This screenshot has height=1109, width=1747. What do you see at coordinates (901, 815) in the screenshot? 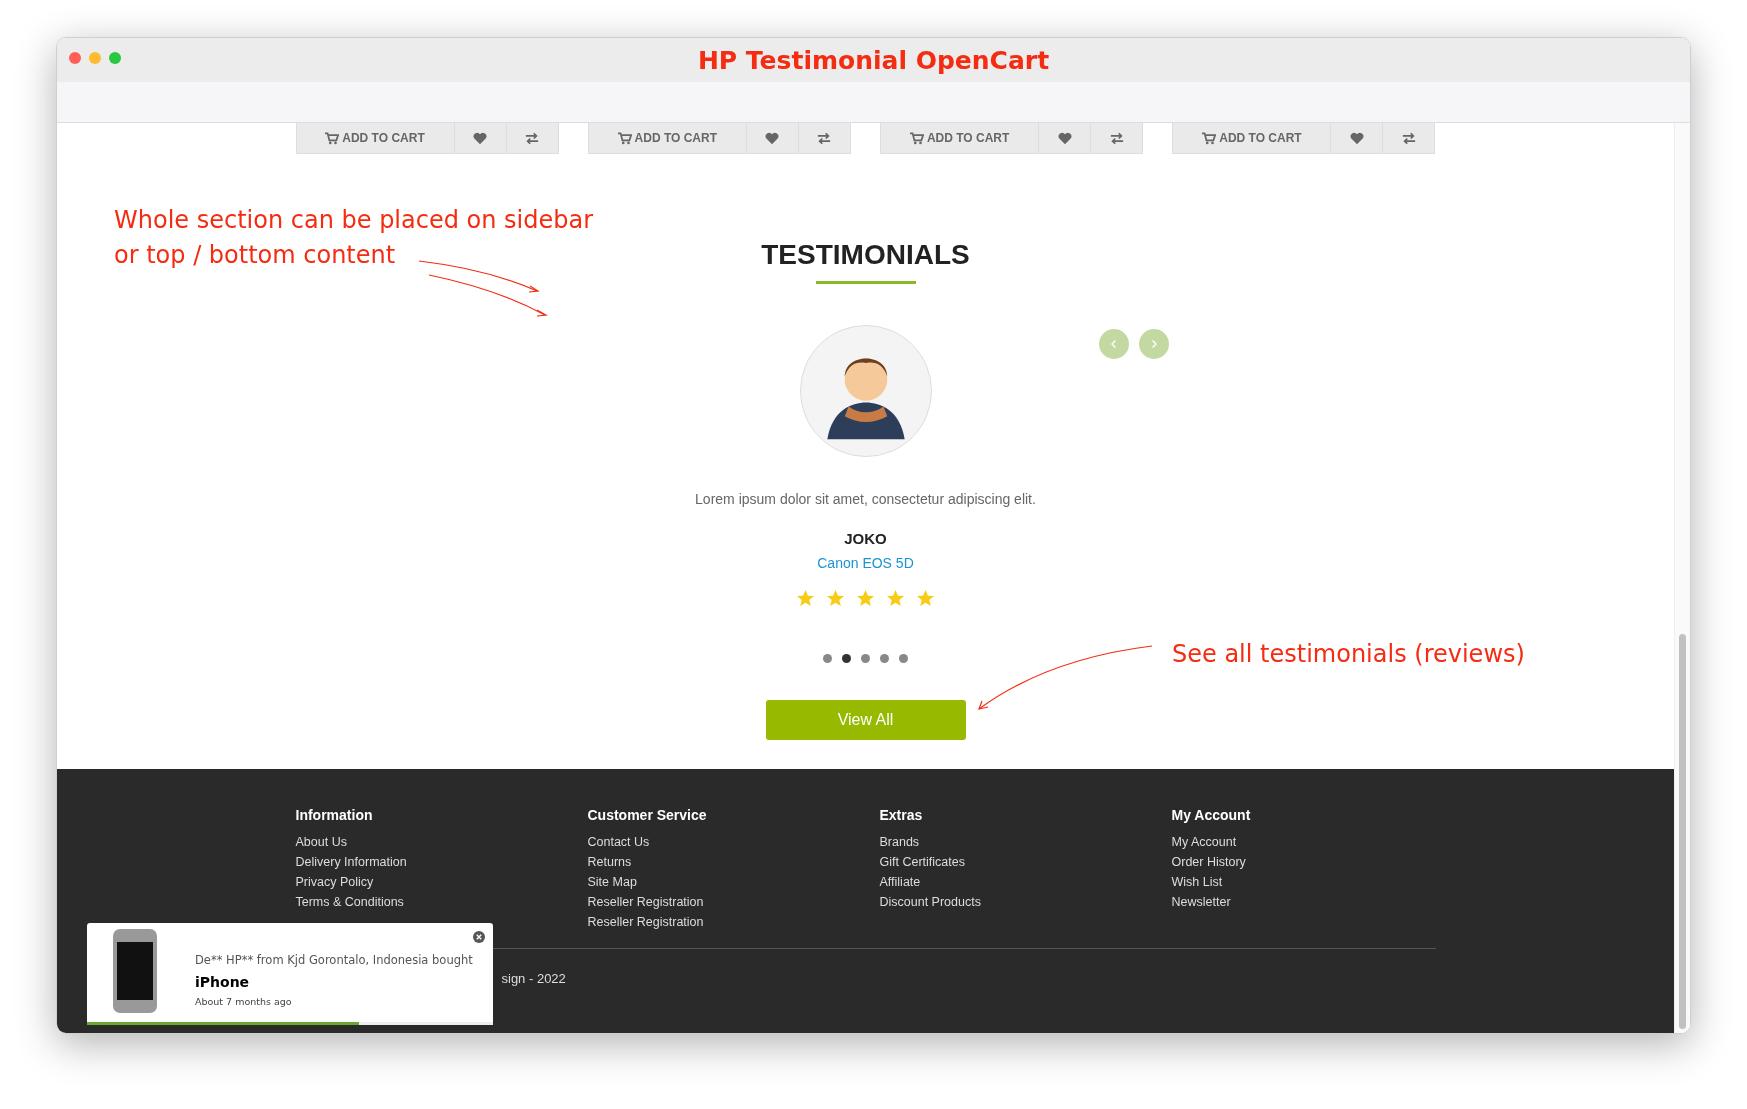
I see `footer-heading: Extras` at bounding box center [901, 815].